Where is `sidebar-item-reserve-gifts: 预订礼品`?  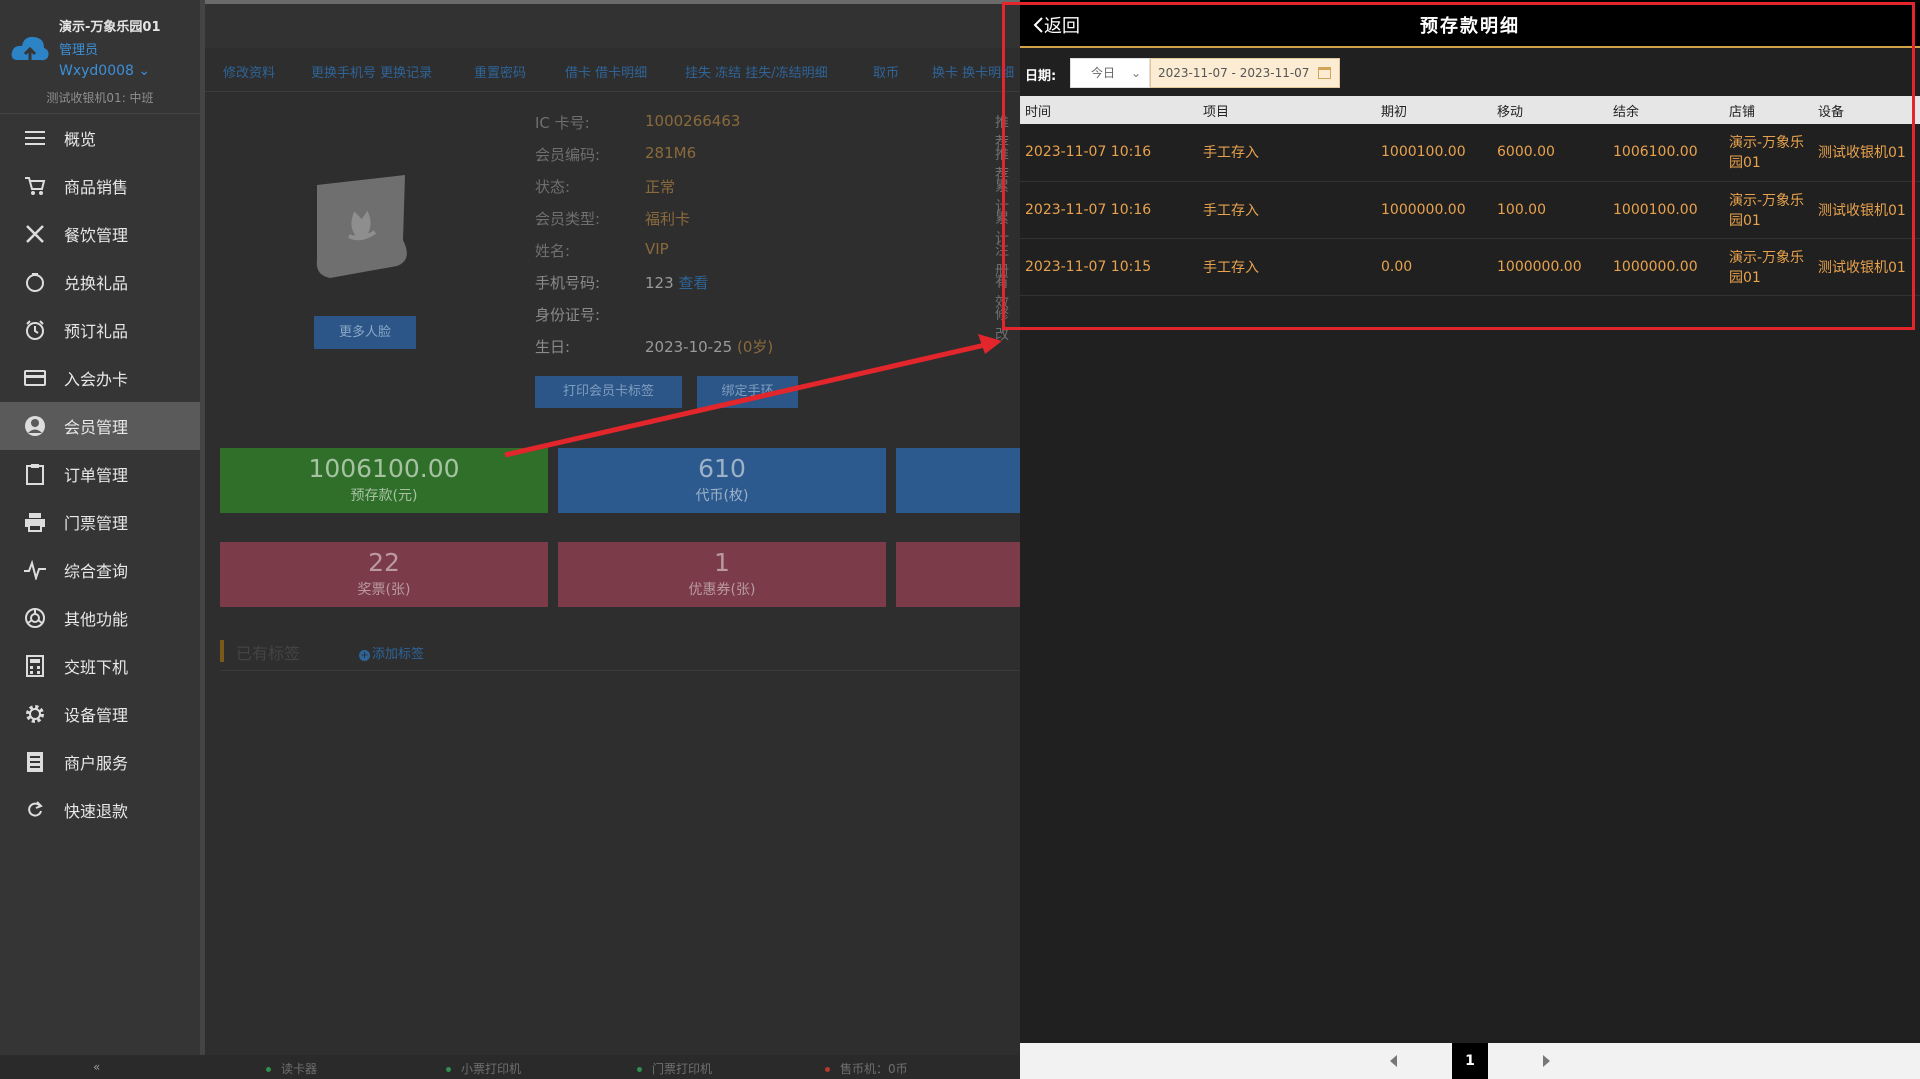
sidebar-item-reserve-gifts: 预订礼品 is located at coordinates (100, 330).